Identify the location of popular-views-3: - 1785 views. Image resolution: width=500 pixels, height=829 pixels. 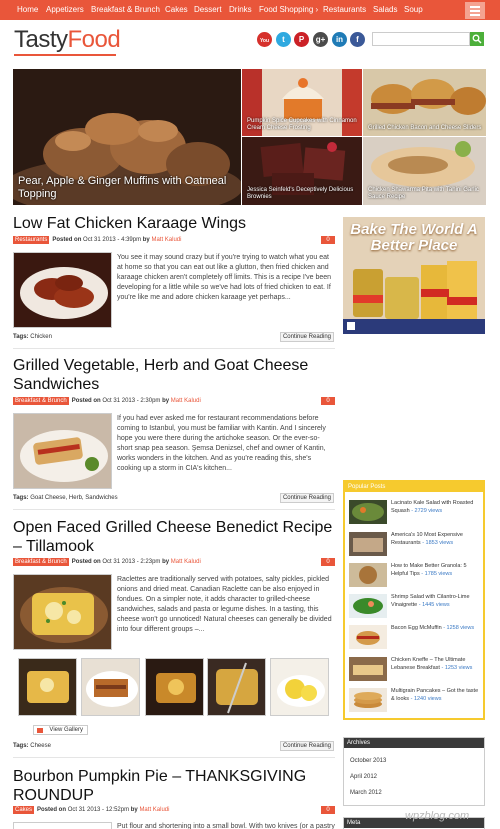
(437, 573).